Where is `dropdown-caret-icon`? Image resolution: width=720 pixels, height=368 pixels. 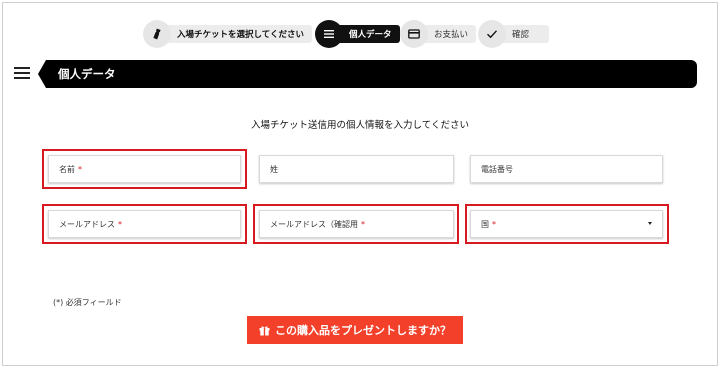 dropdown-caret-icon is located at coordinates (650, 223).